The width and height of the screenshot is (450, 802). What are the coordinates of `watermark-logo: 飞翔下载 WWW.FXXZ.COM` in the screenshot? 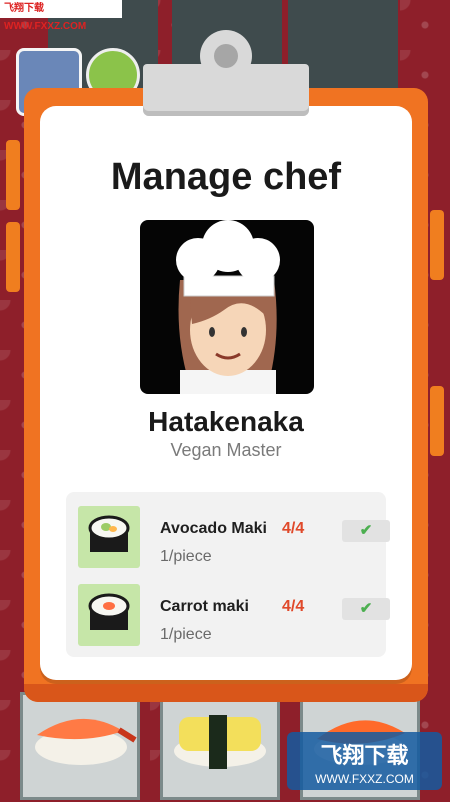 It's located at (364, 761).